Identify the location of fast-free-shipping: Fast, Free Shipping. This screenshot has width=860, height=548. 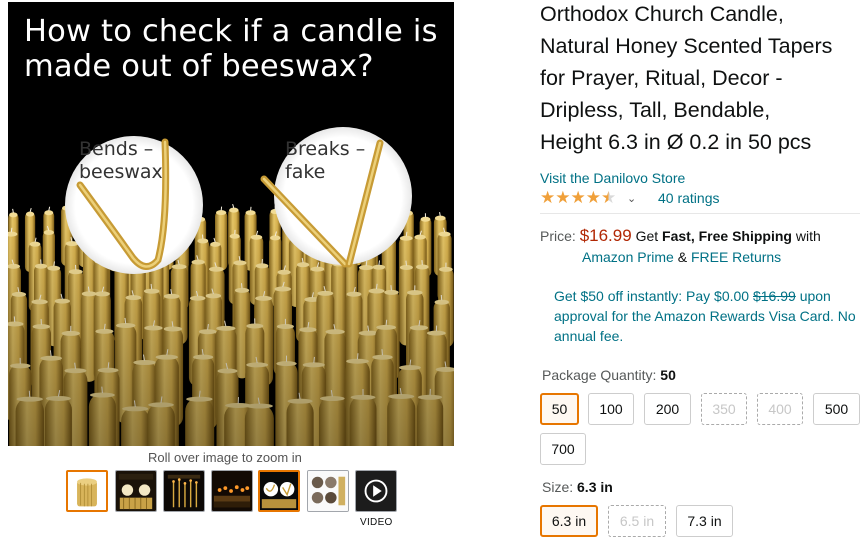
(727, 236).